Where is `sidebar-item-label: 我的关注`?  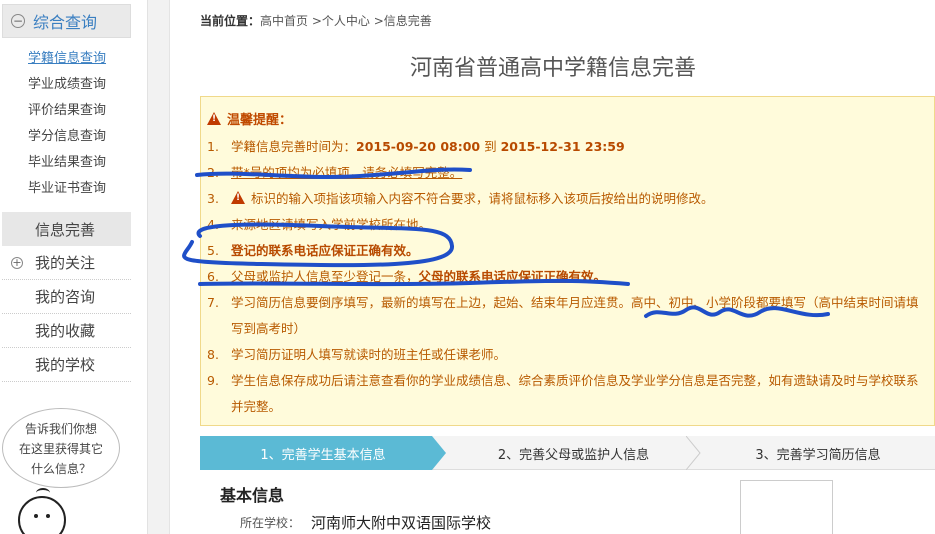 sidebar-item-label: 我的关注 is located at coordinates (65, 263).